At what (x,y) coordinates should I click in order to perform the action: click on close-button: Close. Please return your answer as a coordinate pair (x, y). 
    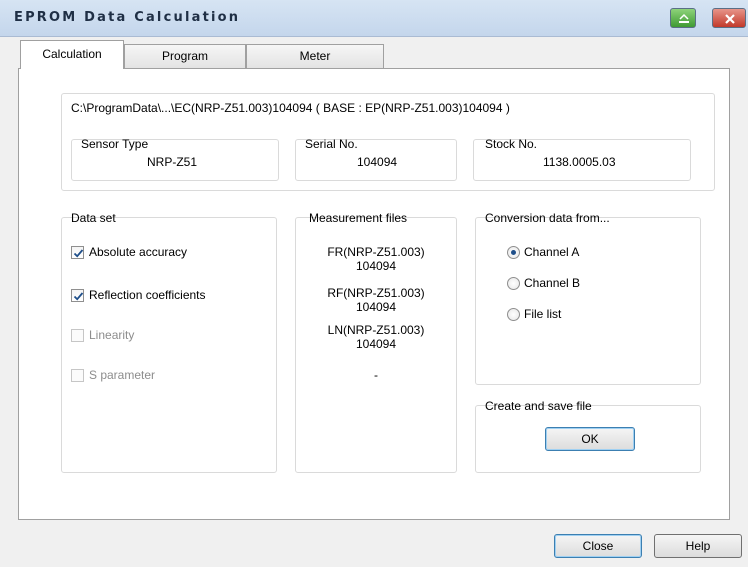
    Looking at the image, I should click on (598, 546).